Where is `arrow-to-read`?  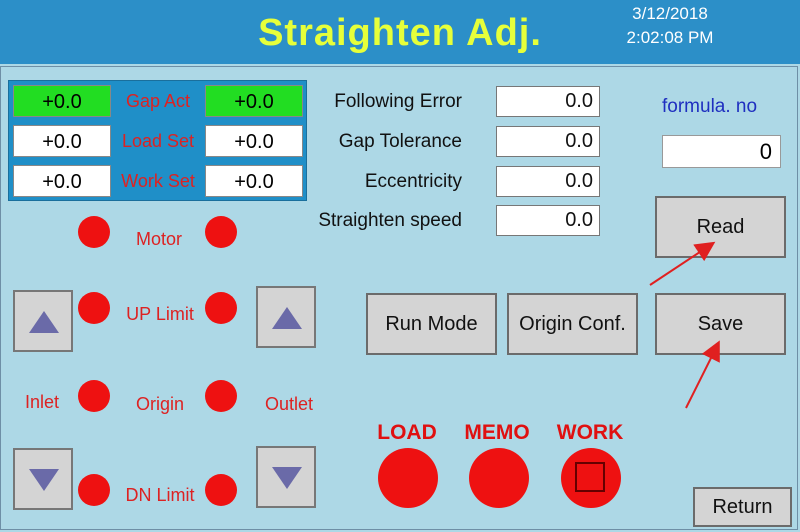 arrow-to-read is located at coordinates (682, 263).